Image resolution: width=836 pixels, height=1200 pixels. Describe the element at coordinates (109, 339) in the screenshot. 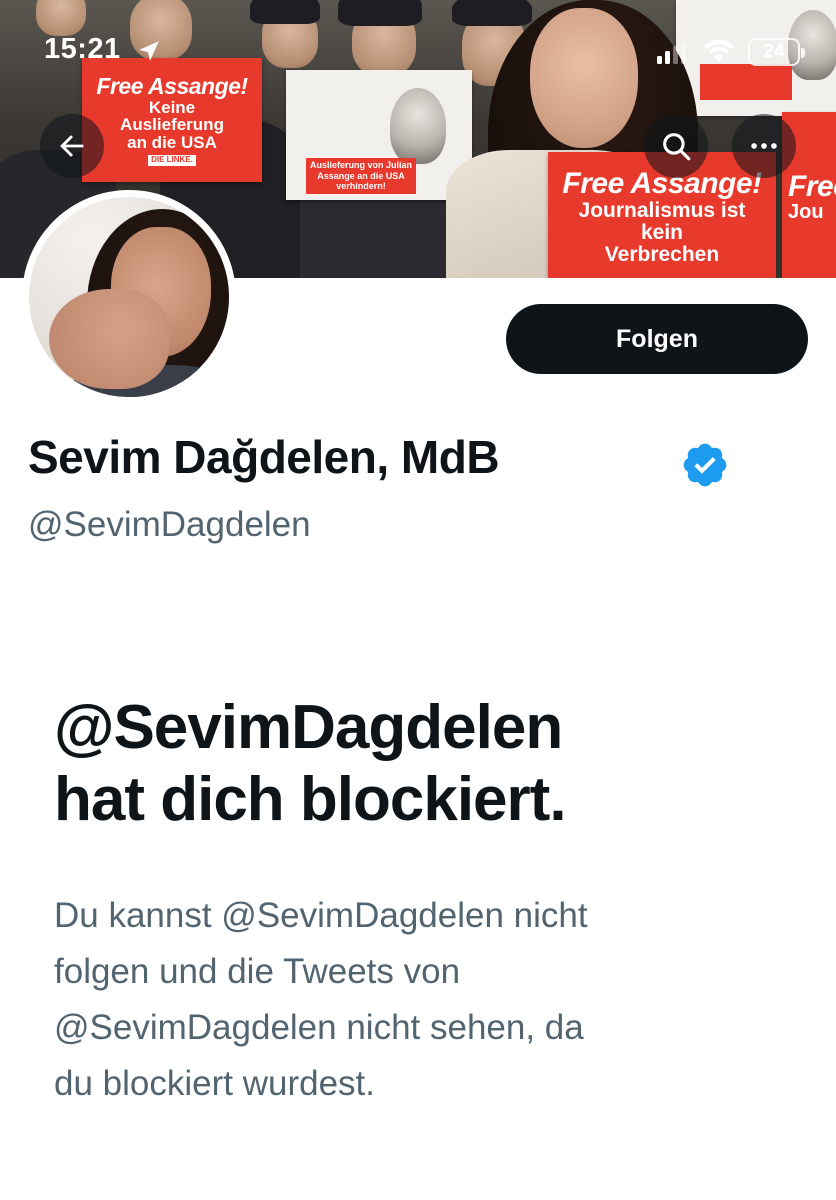

I see `avatar-hand` at that location.